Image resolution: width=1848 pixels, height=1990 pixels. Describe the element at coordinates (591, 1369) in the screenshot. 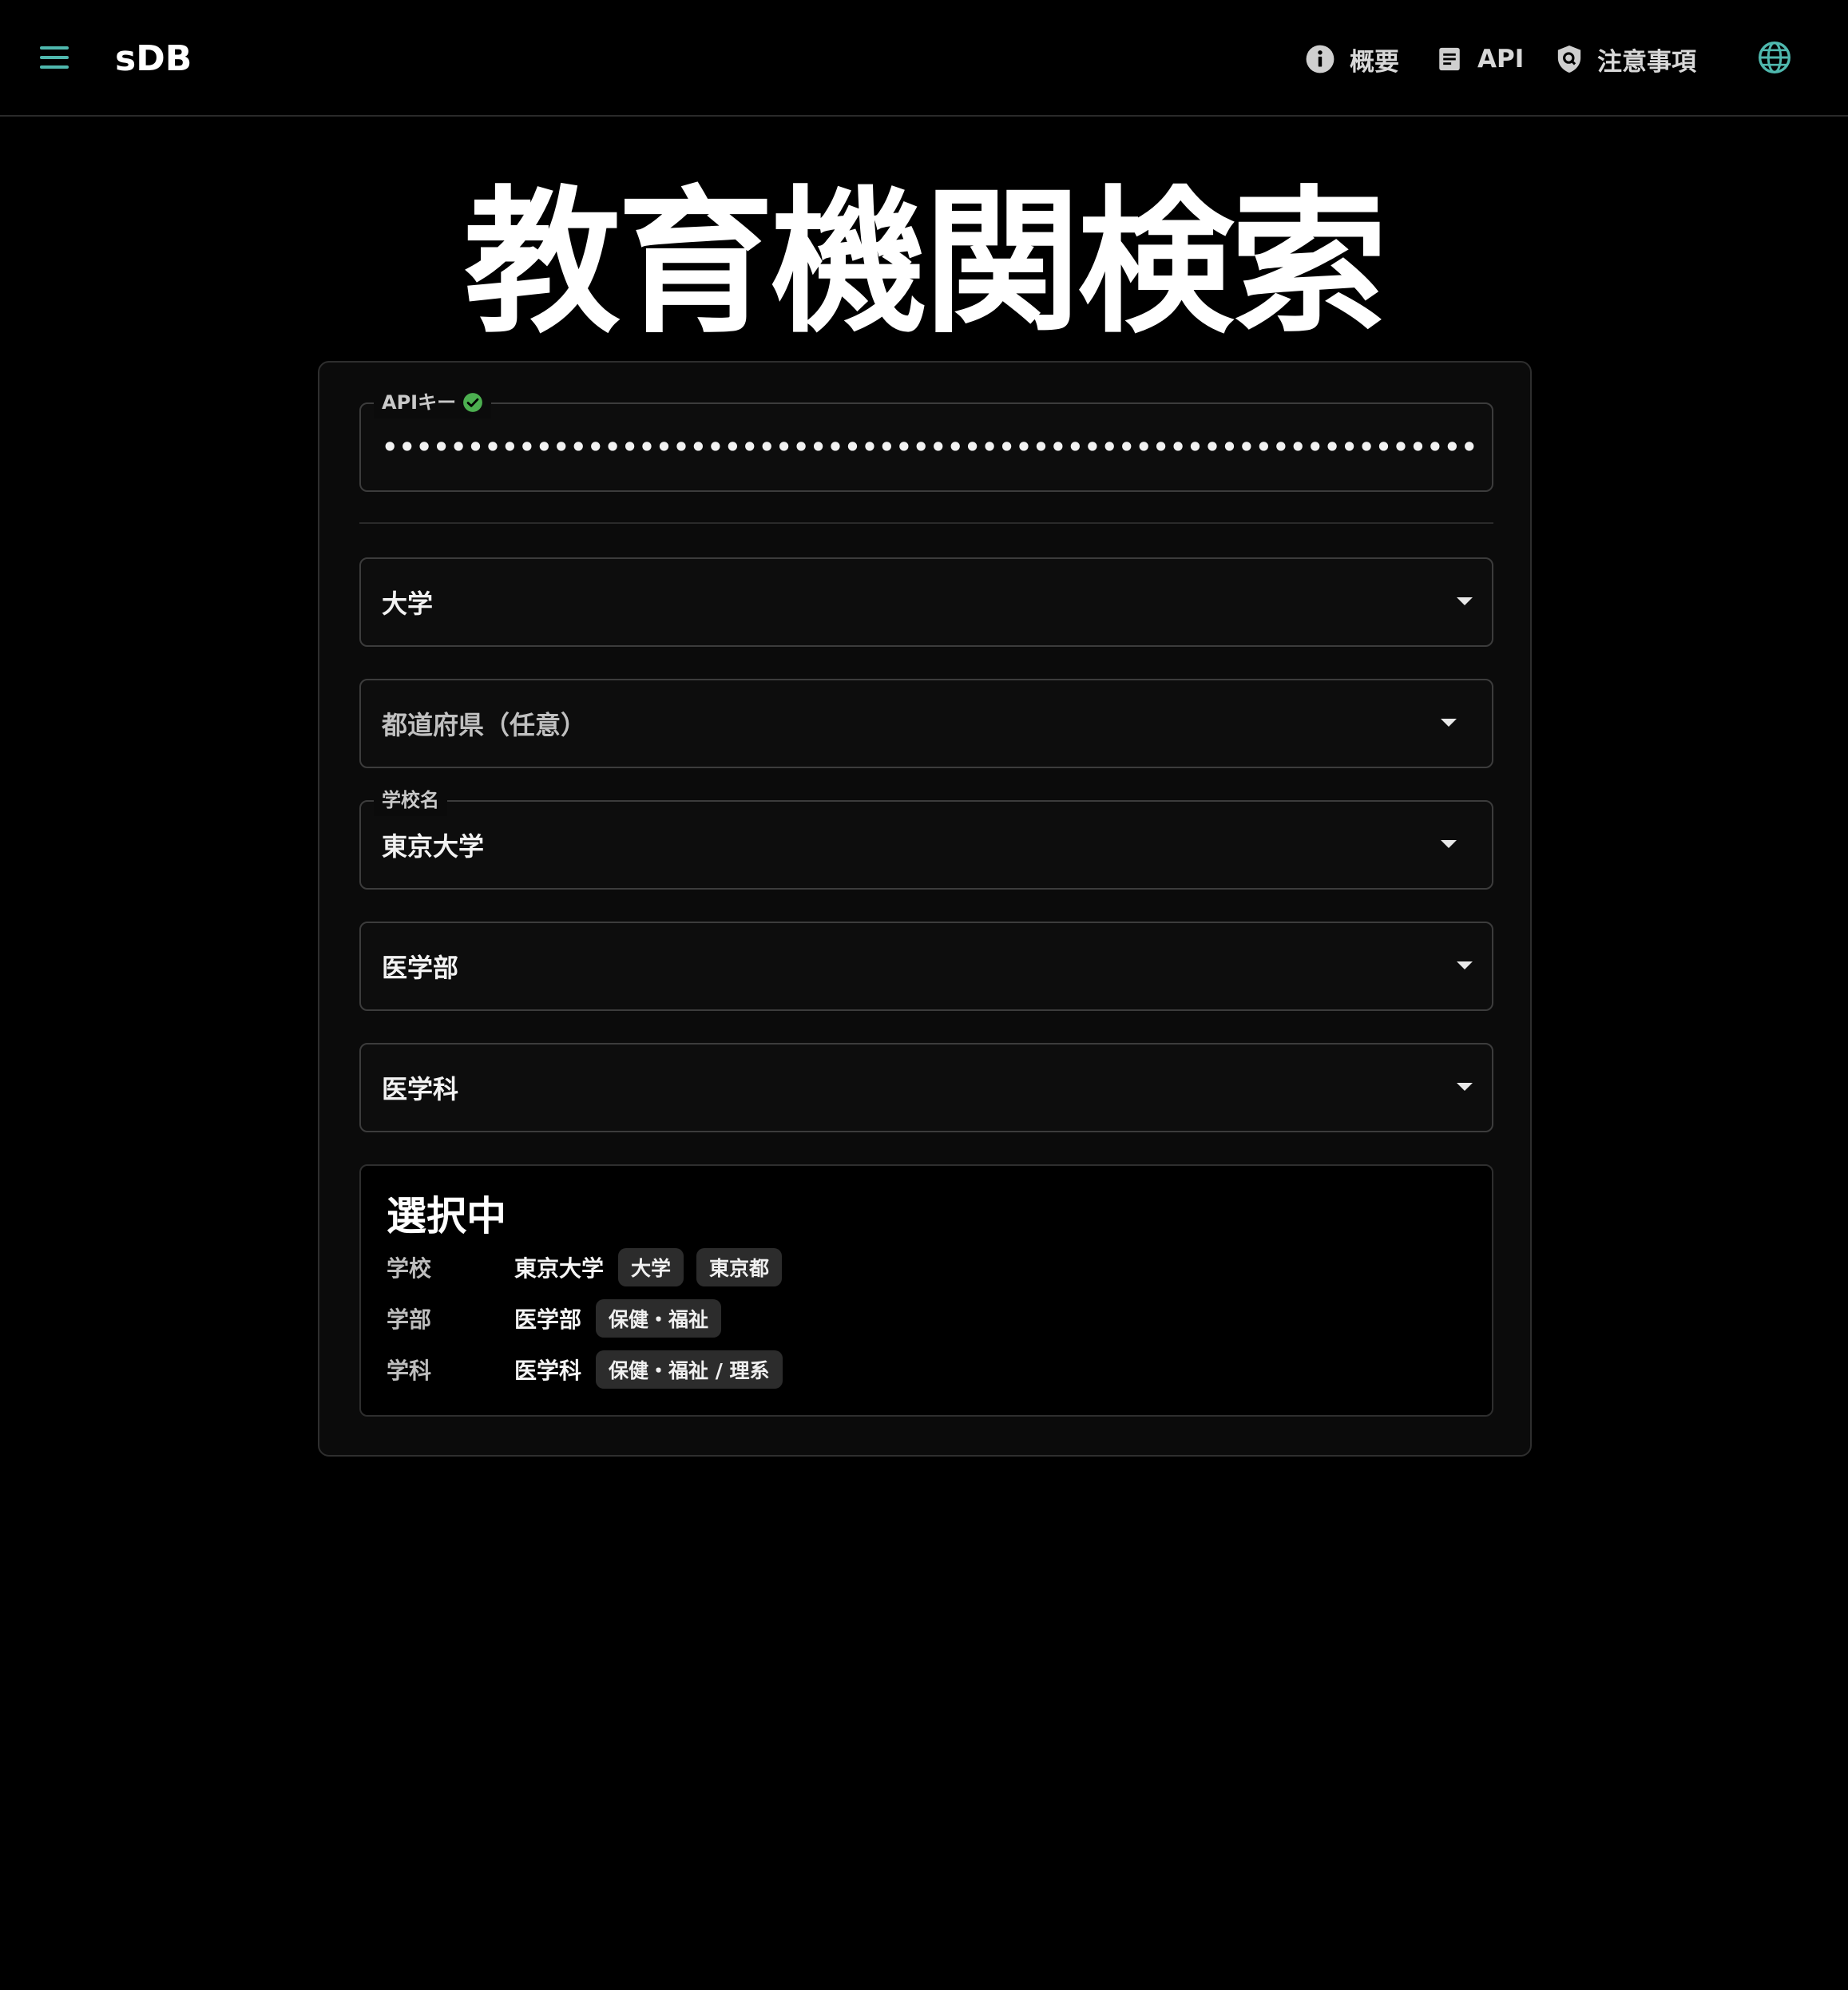

I see `summary-row-department: 学科 医学科 保健・福祉 / 理系` at that location.